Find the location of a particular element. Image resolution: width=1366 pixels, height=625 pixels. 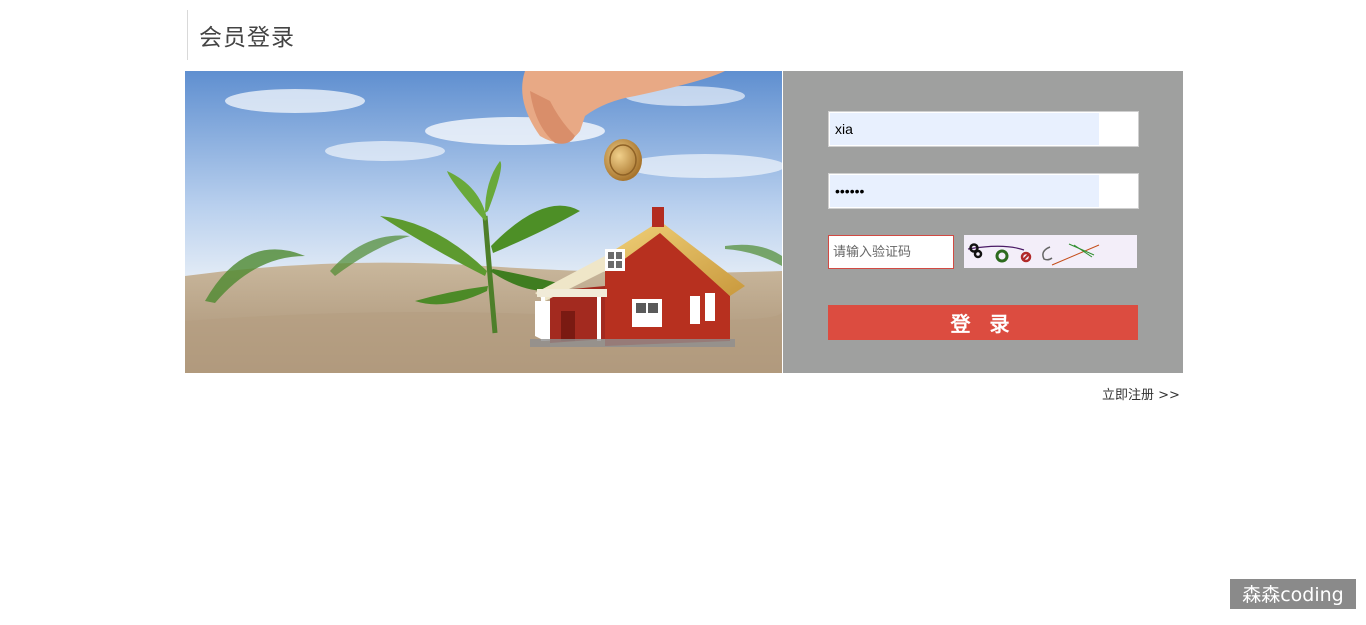

watermark-badge: 森森coding is located at coordinates (1293, 594).